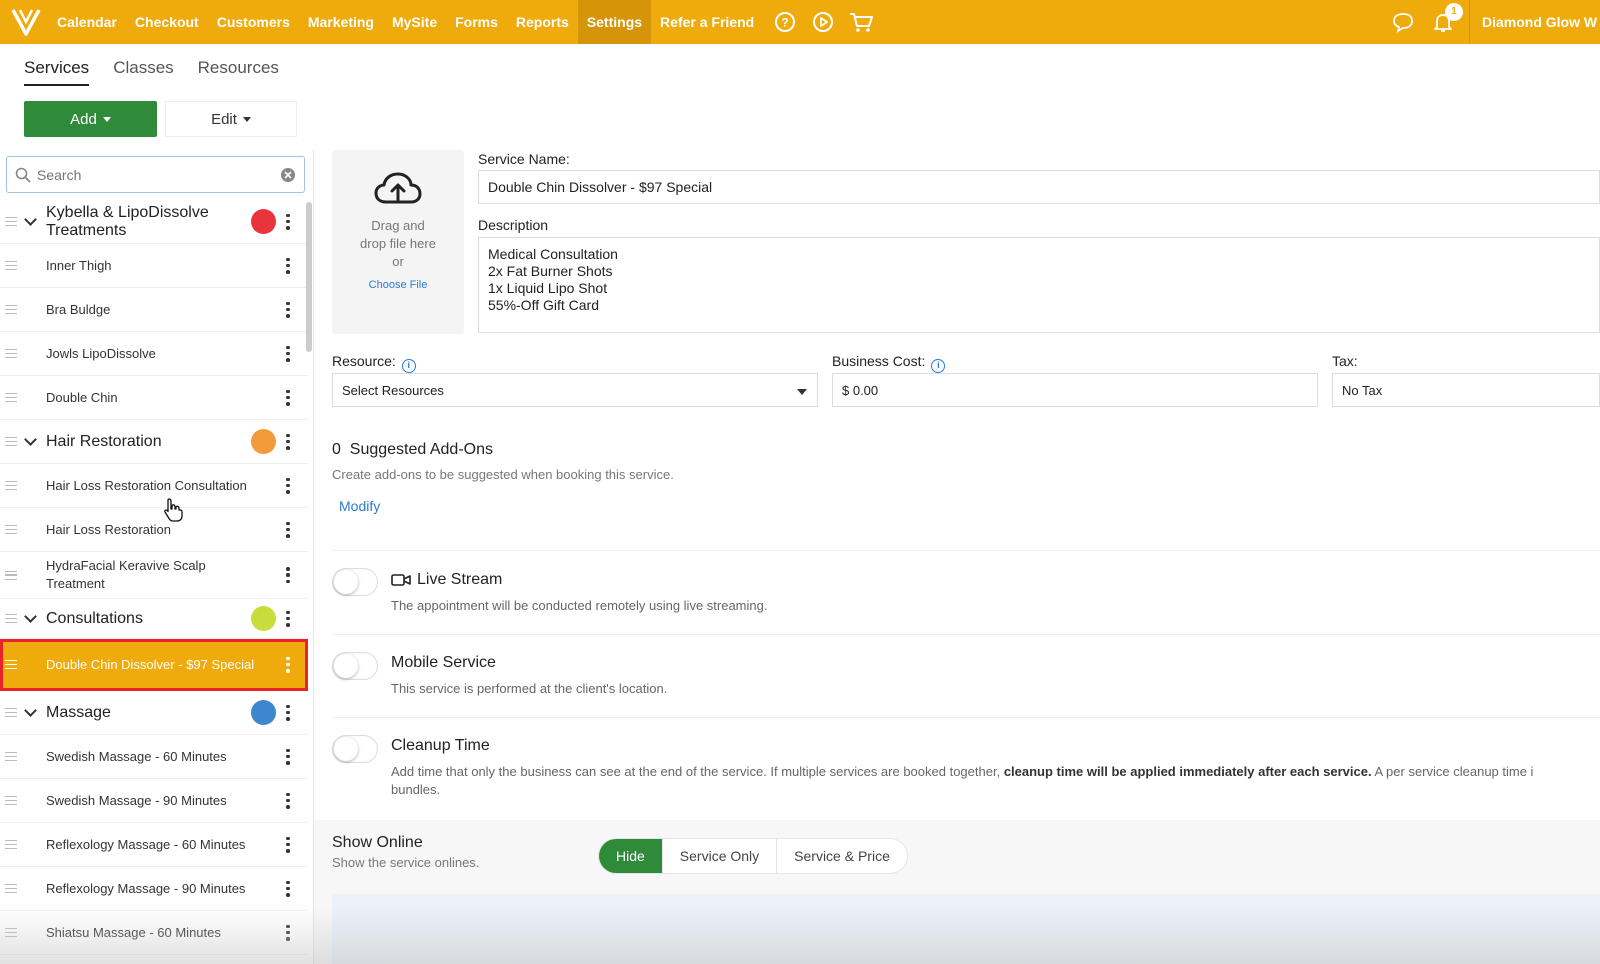  I want to click on list-scrollbar, so click(309, 277).